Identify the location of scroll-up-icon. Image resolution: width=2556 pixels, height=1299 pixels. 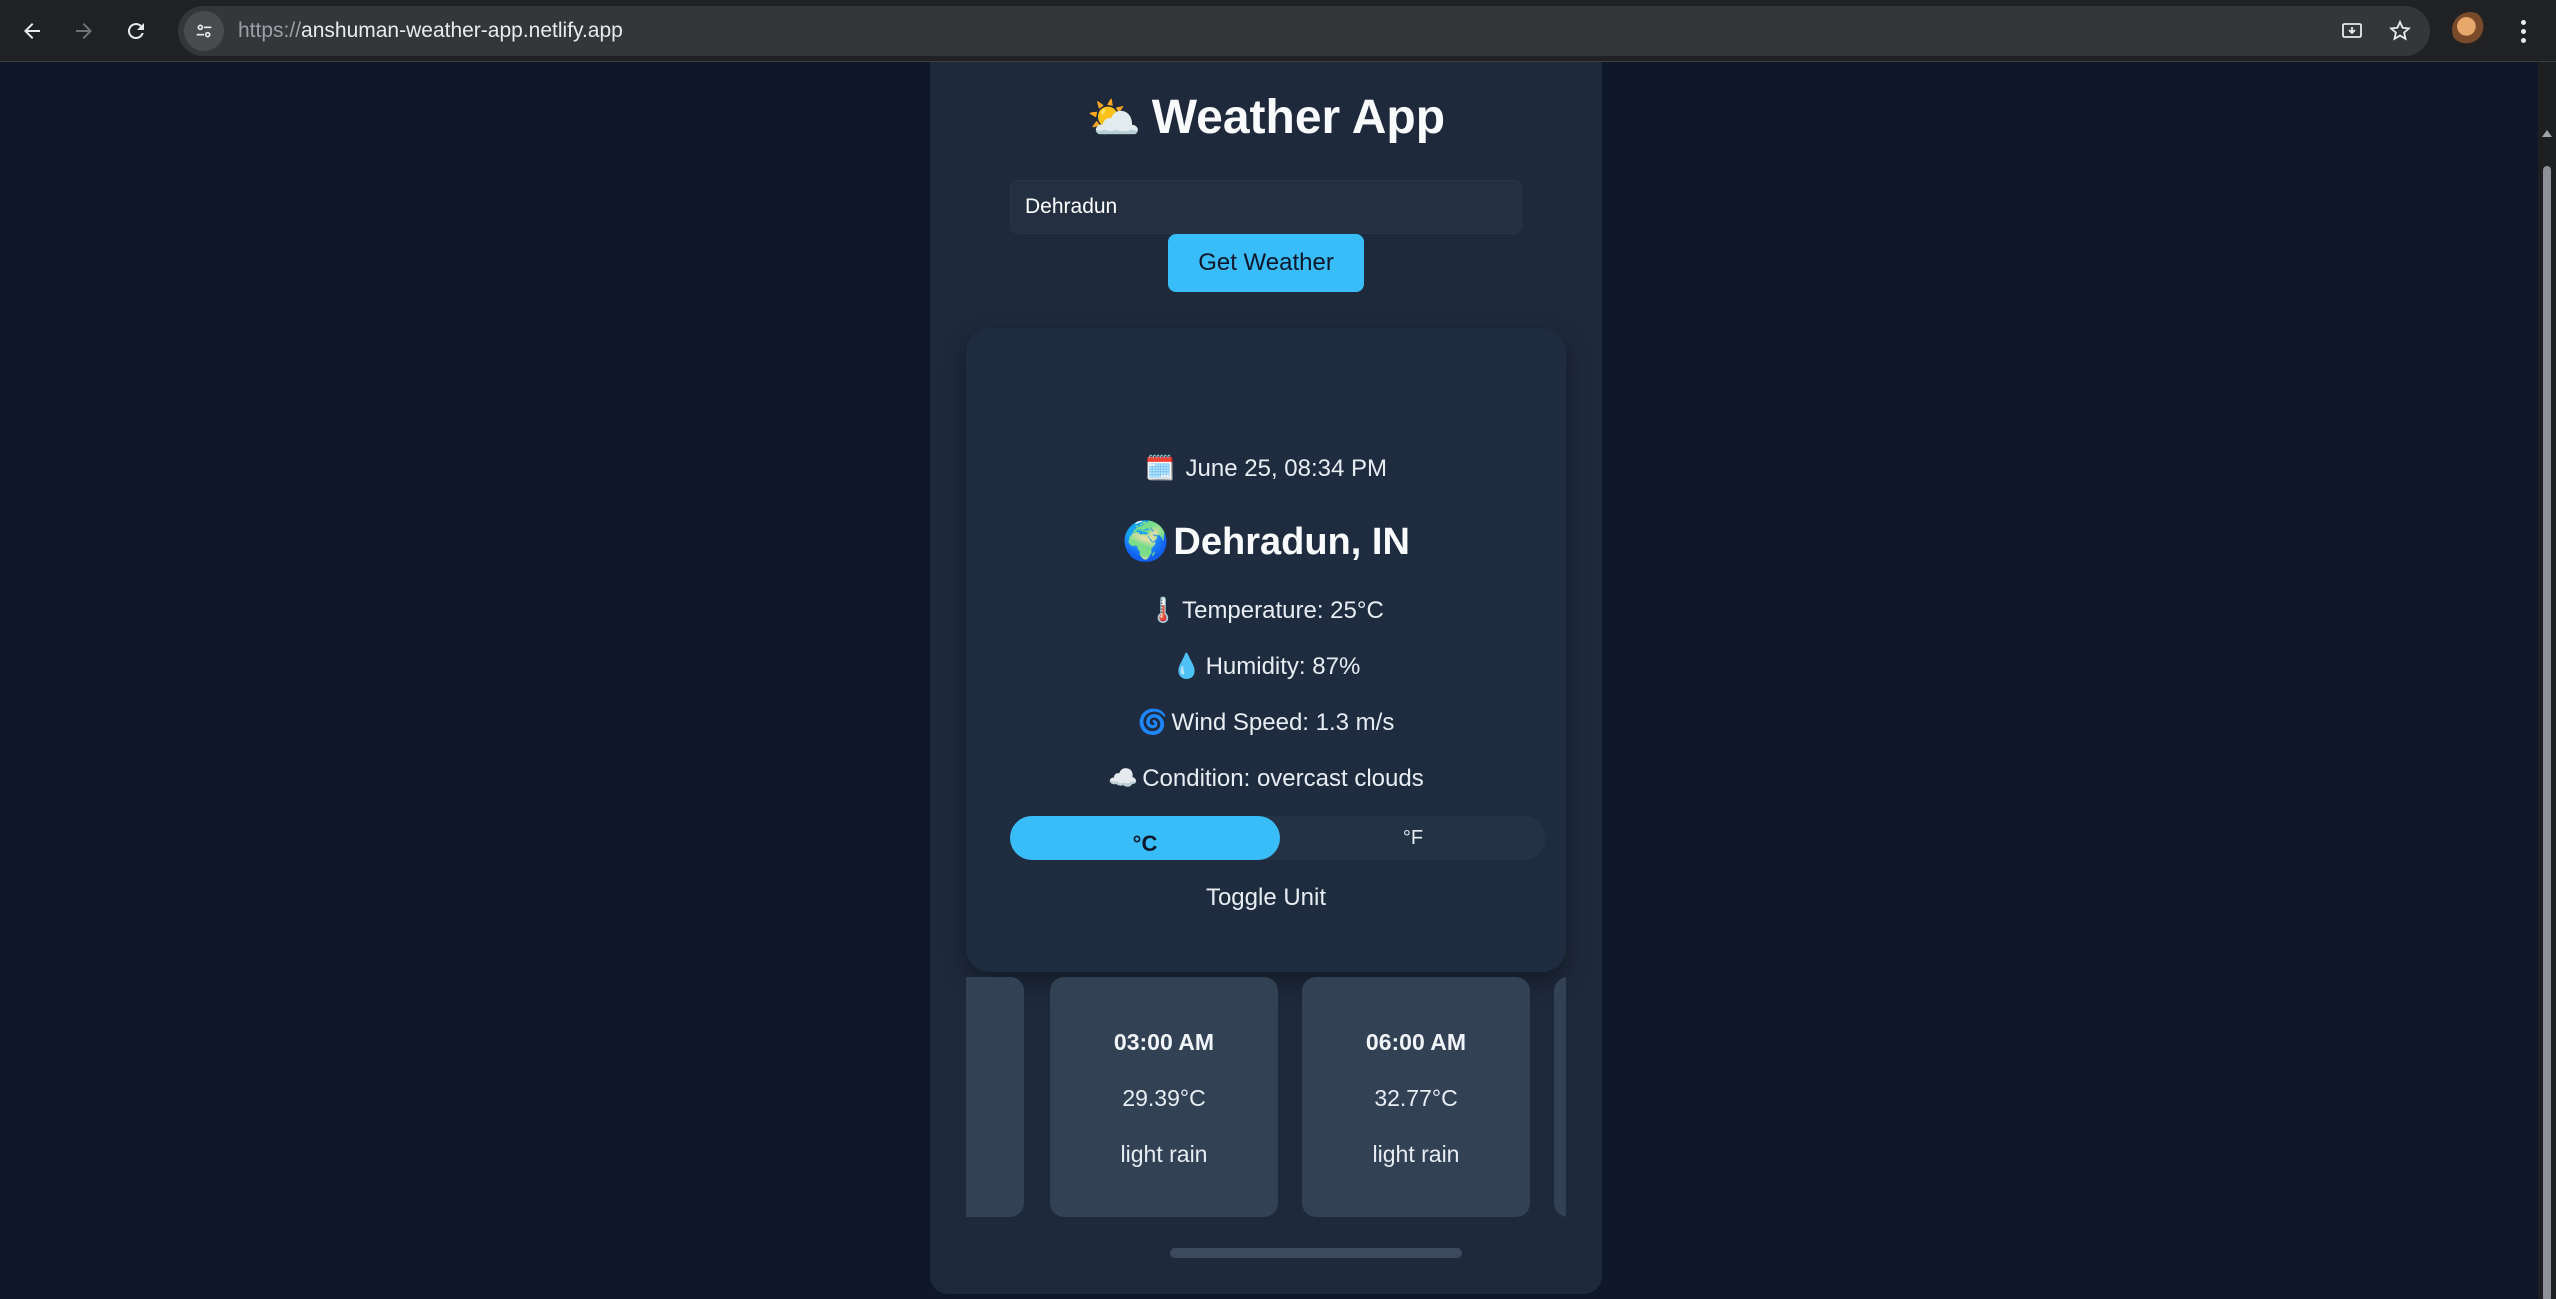
(2547, 133).